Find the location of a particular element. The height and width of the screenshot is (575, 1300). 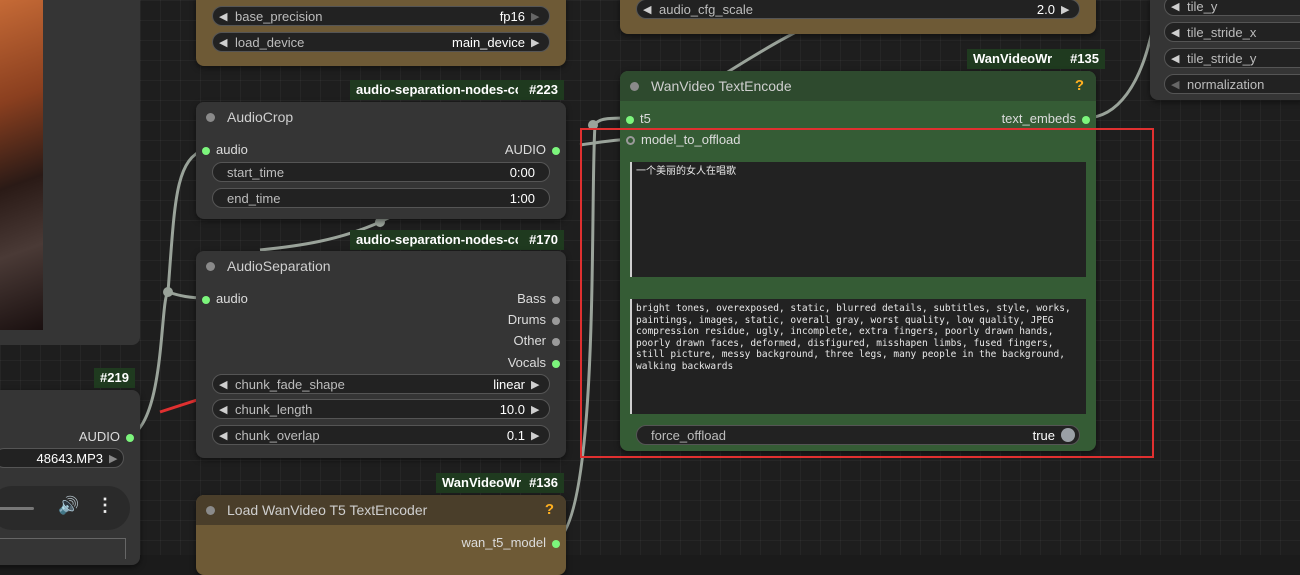

base-precision-widget: ◀ base_precision fp16 ▶ is located at coordinates (381, 16).